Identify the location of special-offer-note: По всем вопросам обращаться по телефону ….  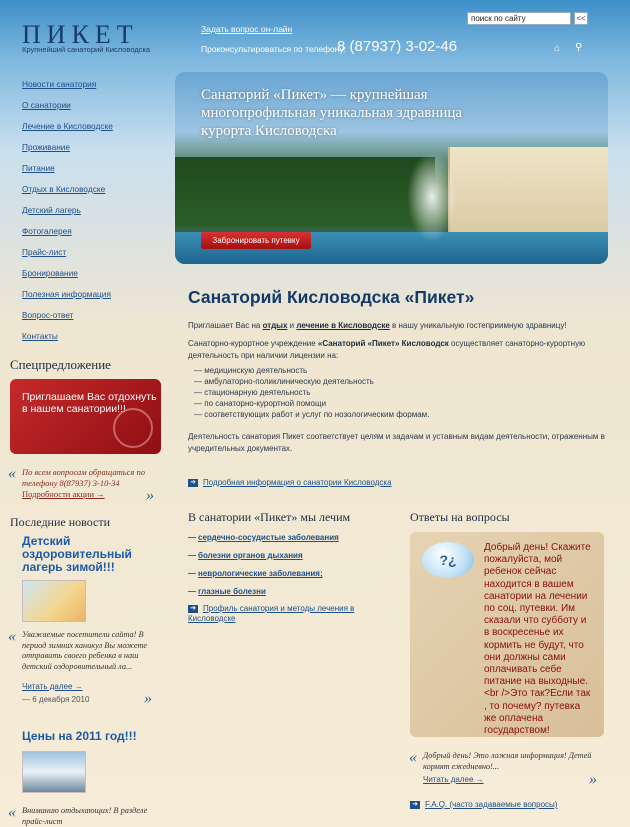
(92, 483).